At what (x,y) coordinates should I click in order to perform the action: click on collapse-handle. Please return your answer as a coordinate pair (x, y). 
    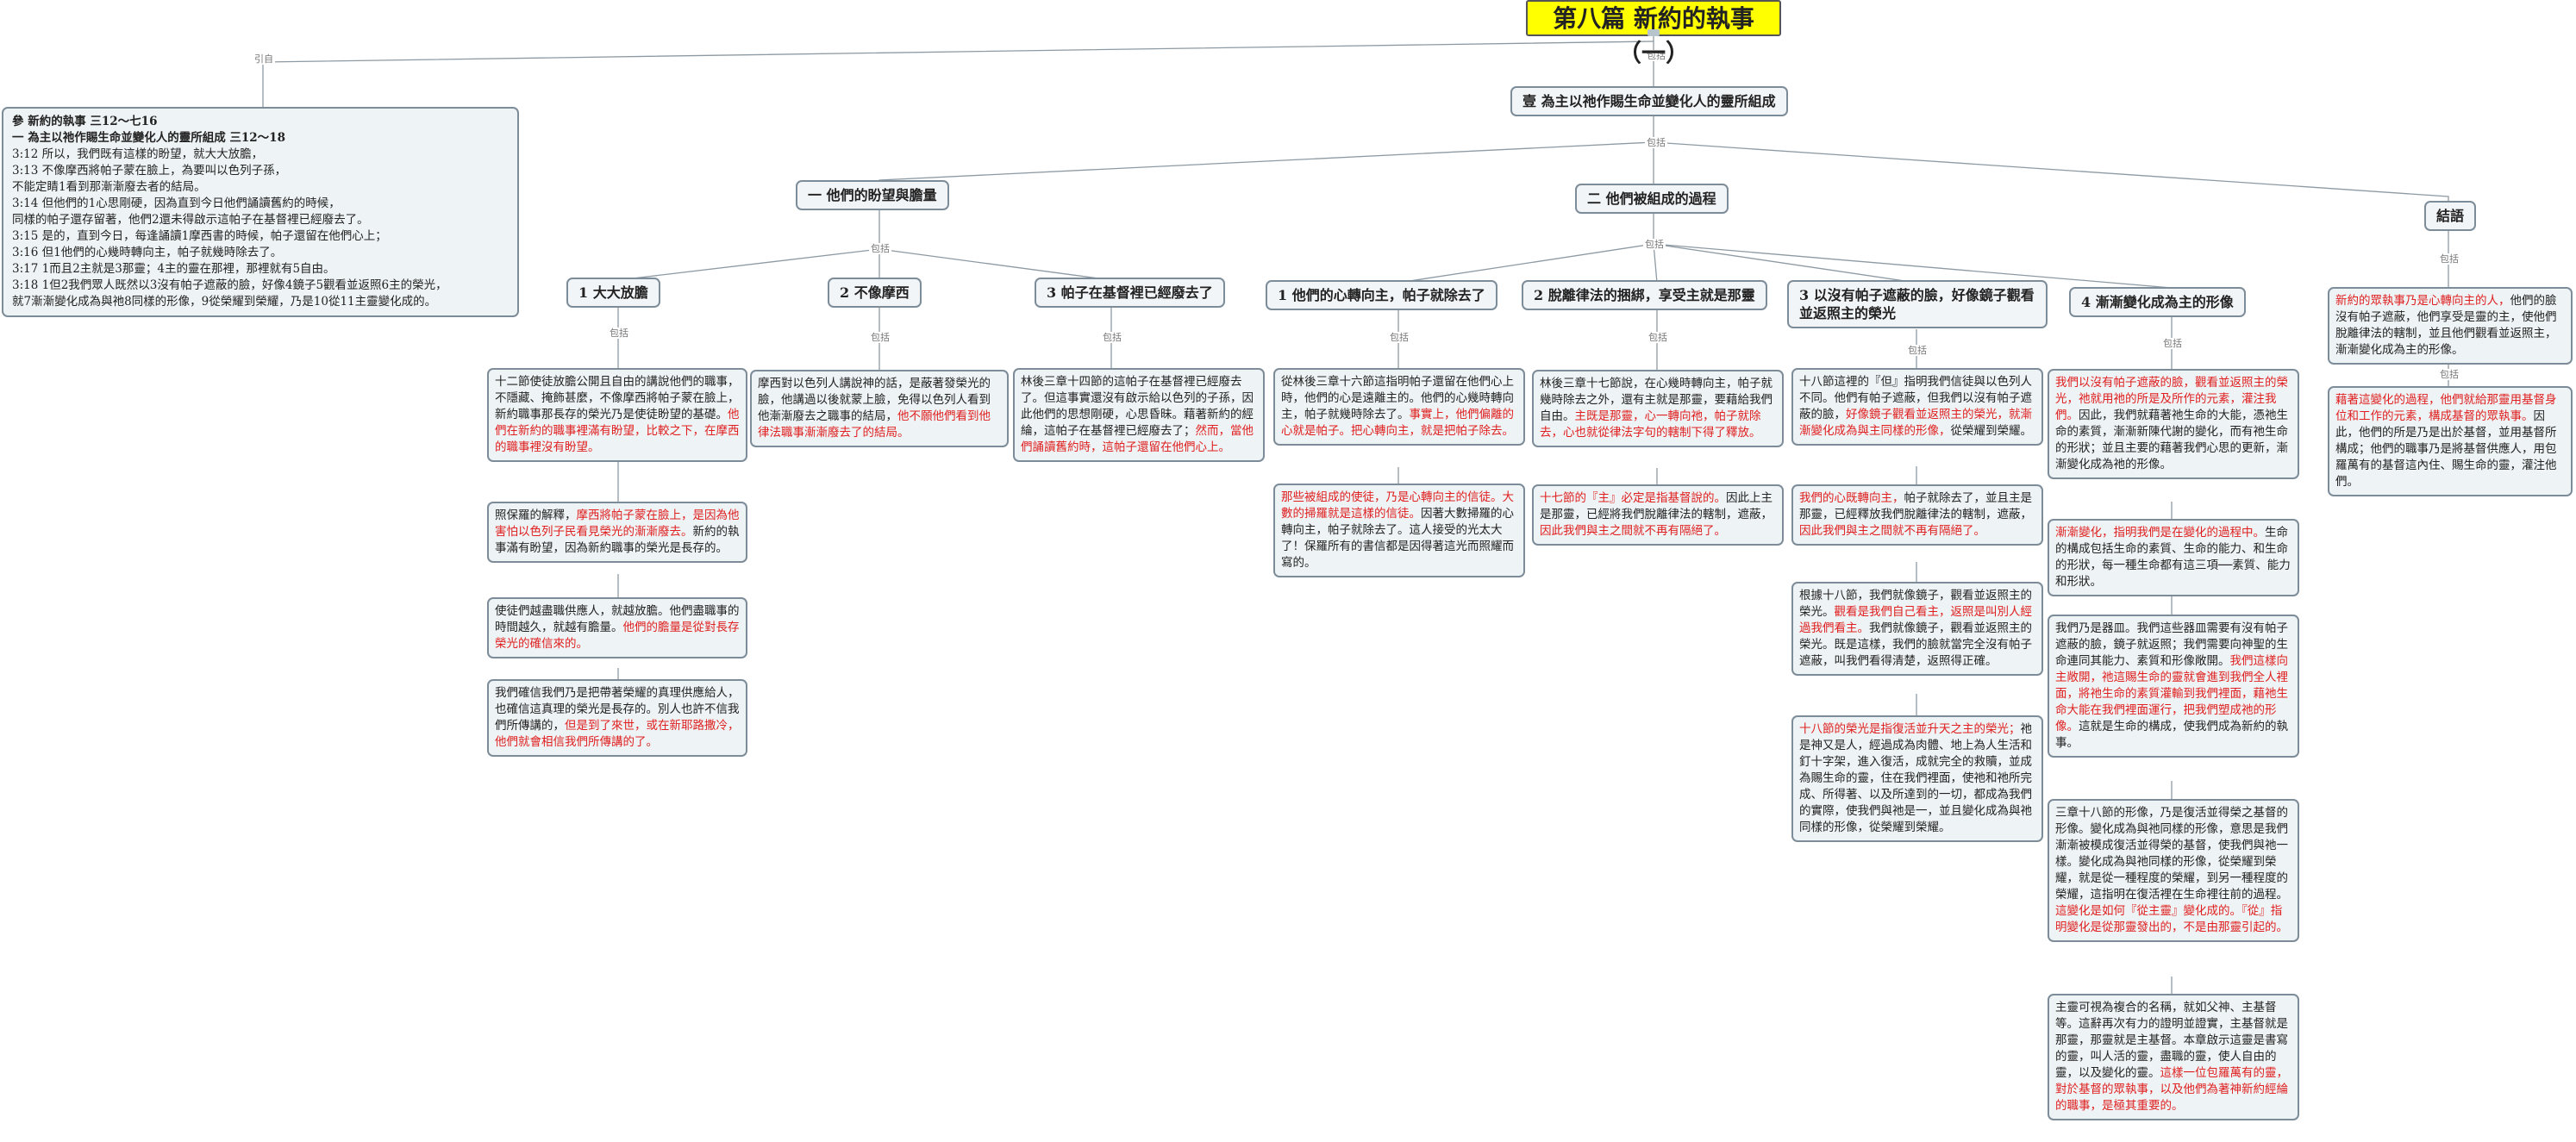
    Looking at the image, I should click on (1654, 32).